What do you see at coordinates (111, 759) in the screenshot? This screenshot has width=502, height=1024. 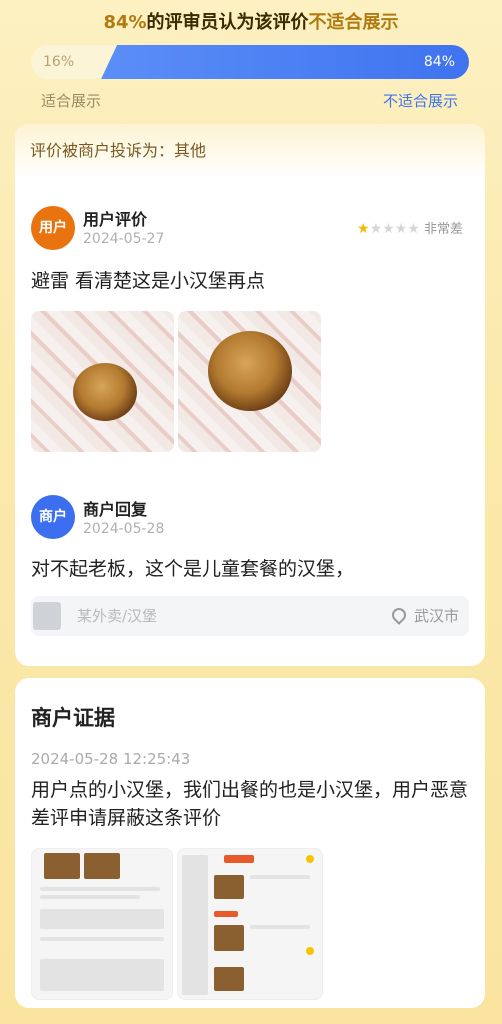 I see `evidence-time: 2024-05-28 12:25:43` at bounding box center [111, 759].